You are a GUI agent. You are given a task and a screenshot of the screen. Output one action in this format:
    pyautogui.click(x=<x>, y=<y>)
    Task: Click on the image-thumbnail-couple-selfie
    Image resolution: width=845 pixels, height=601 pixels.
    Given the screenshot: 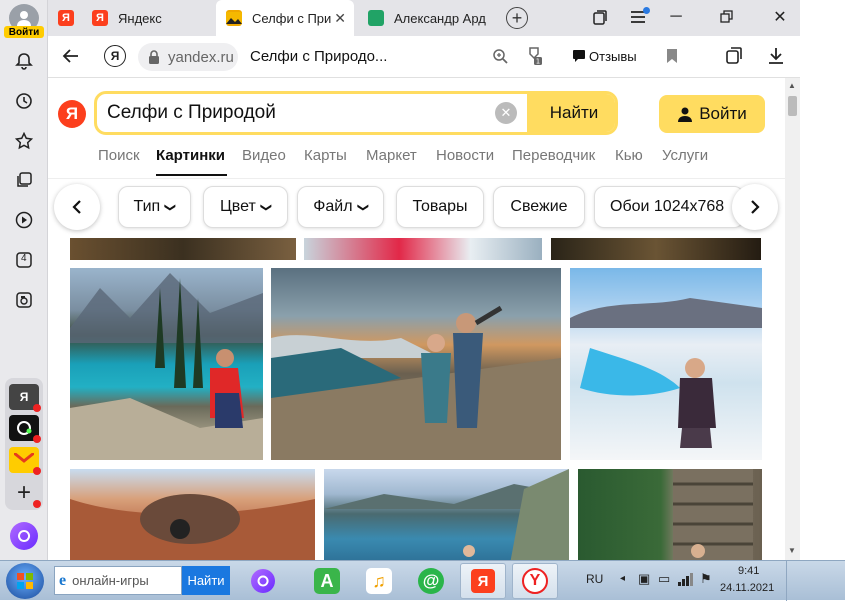 What is the action you would take?
    pyautogui.click(x=416, y=364)
    